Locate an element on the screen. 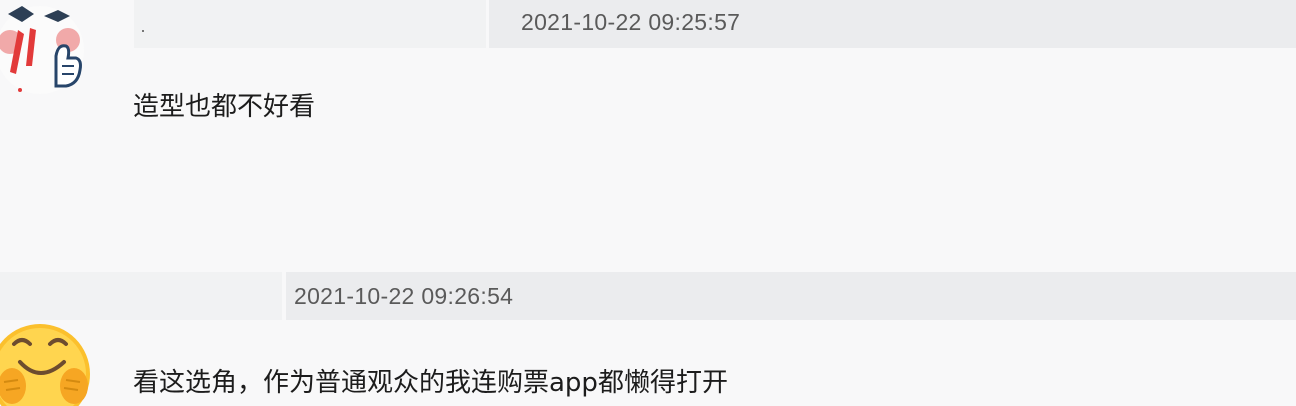 The image size is (1296, 406). thumbs-up-avatar-icon is located at coordinates (42, 50).